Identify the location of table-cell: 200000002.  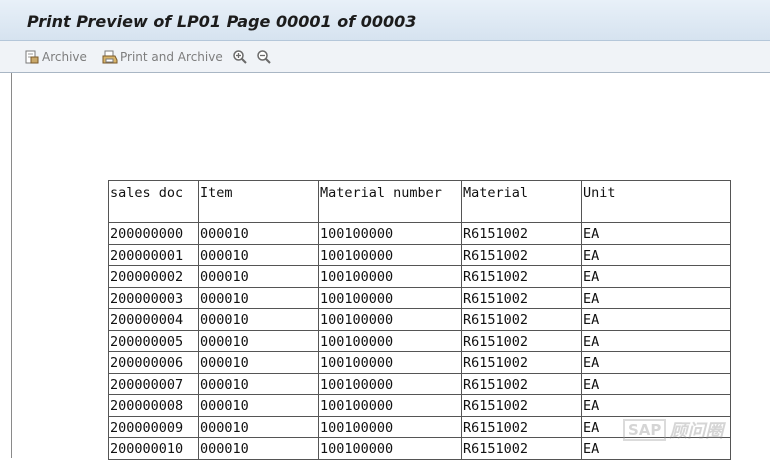
(153, 276).